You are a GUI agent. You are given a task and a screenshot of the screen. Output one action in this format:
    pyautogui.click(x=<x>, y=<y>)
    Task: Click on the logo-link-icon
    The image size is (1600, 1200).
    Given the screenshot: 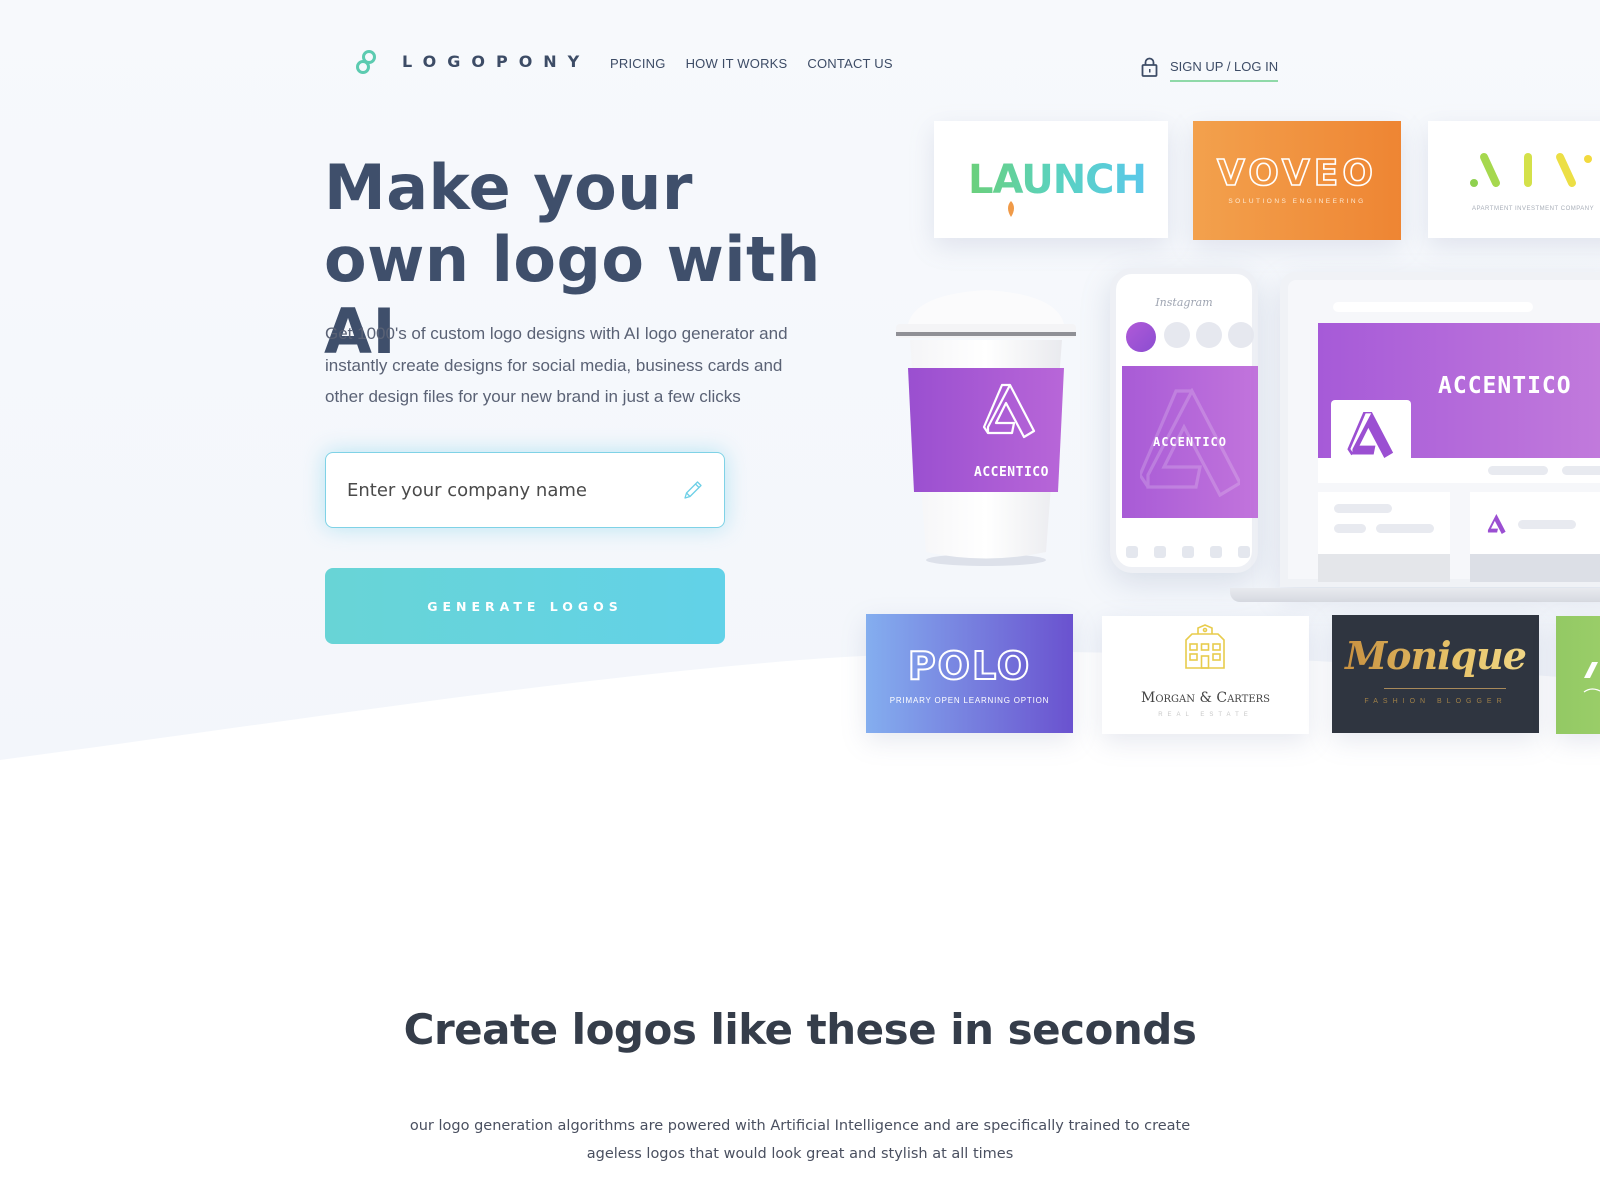 What is the action you would take?
    pyautogui.click(x=366, y=62)
    